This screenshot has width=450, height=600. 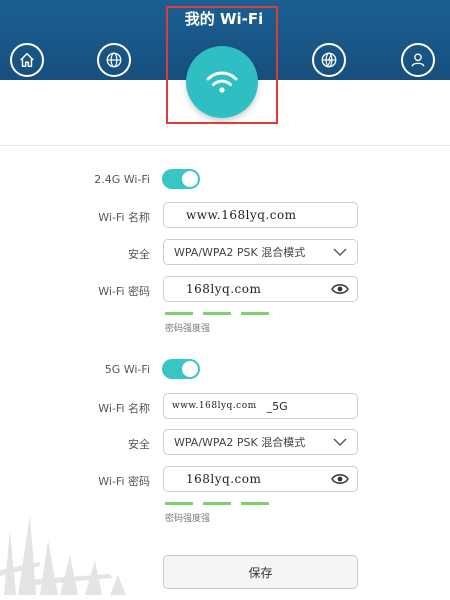 I want to click on account-nav-button, so click(x=418, y=60).